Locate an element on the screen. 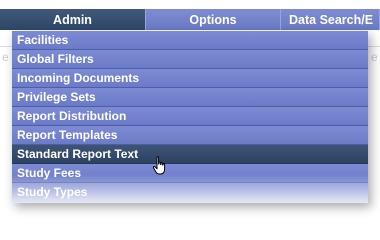 This screenshot has height=240, width=380. menu-item-report-distribution: Report Distribution is located at coordinates (190, 116).